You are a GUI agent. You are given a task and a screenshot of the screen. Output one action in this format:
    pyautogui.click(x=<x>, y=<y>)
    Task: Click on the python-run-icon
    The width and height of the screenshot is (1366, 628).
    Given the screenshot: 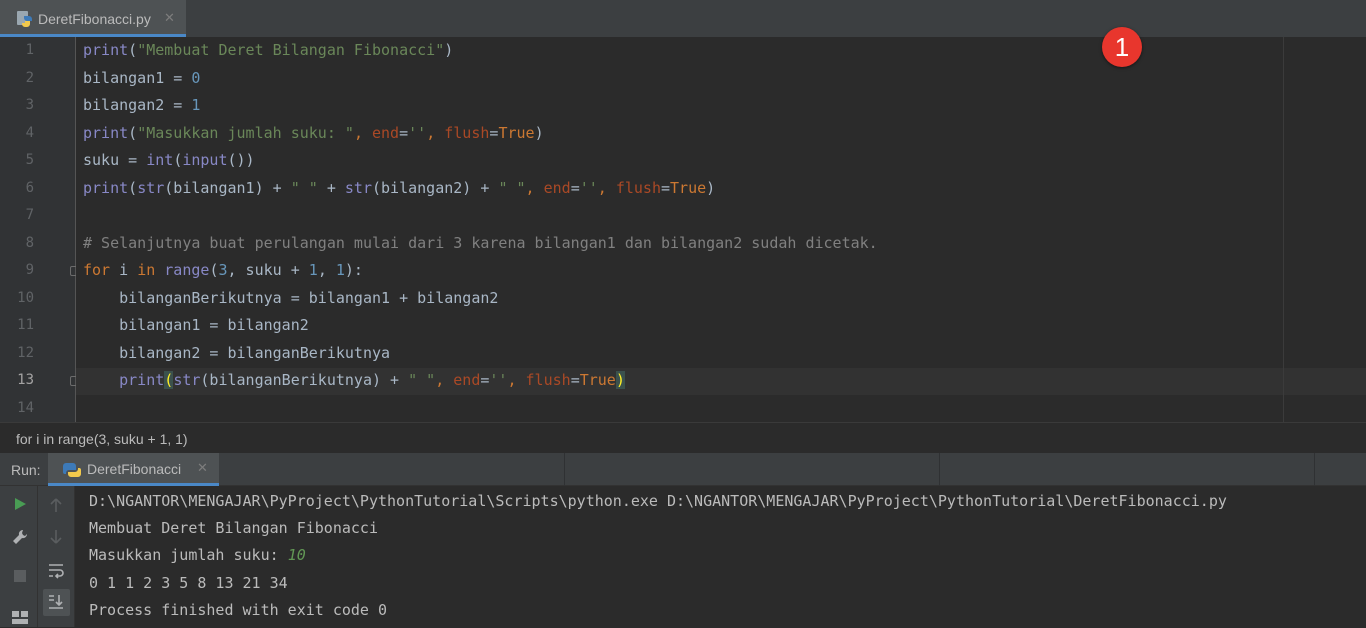 What is the action you would take?
    pyautogui.click(x=72, y=470)
    